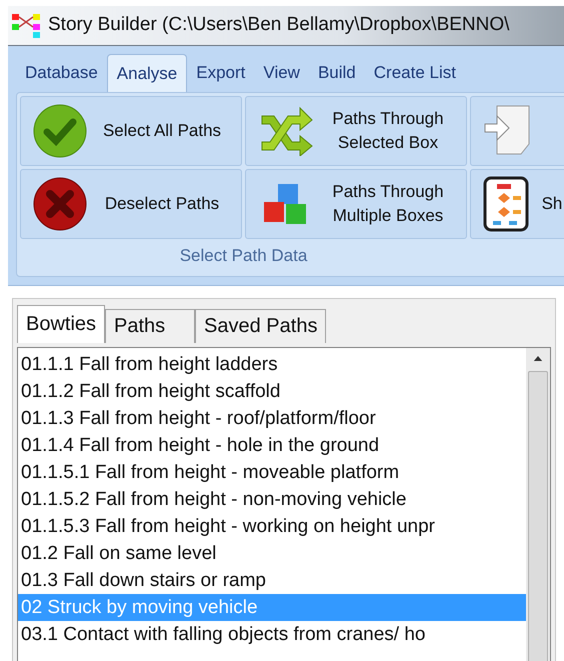 This screenshot has width=564, height=661. I want to click on check-icon, so click(60, 131).